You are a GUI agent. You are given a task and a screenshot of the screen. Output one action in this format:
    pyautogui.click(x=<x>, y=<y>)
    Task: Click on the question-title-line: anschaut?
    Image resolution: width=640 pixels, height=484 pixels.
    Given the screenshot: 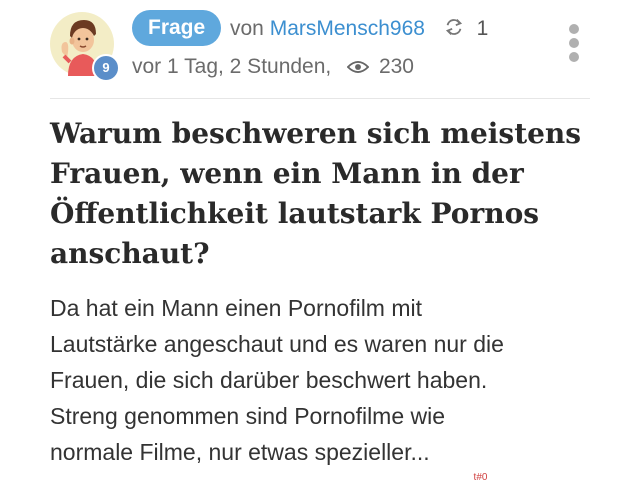 What is the action you would take?
    pyautogui.click(x=130, y=253)
    